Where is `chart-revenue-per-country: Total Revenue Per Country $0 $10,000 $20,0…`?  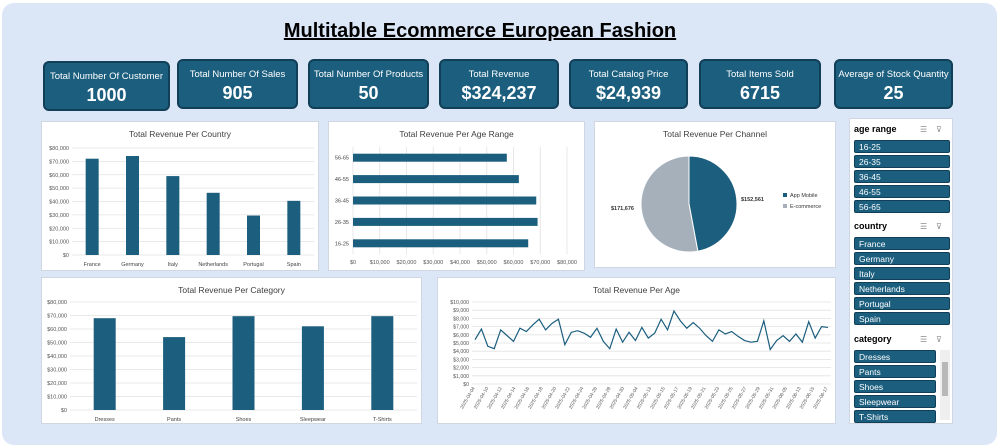
chart-revenue-per-country: Total Revenue Per Country $0 $10,000 $20,0… is located at coordinates (180, 196).